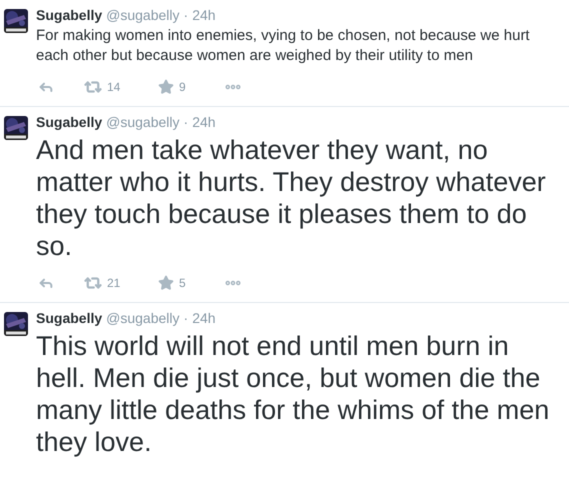 This screenshot has width=569, height=477. Describe the element at coordinates (113, 283) in the screenshot. I see `retweet-count: 21` at that location.